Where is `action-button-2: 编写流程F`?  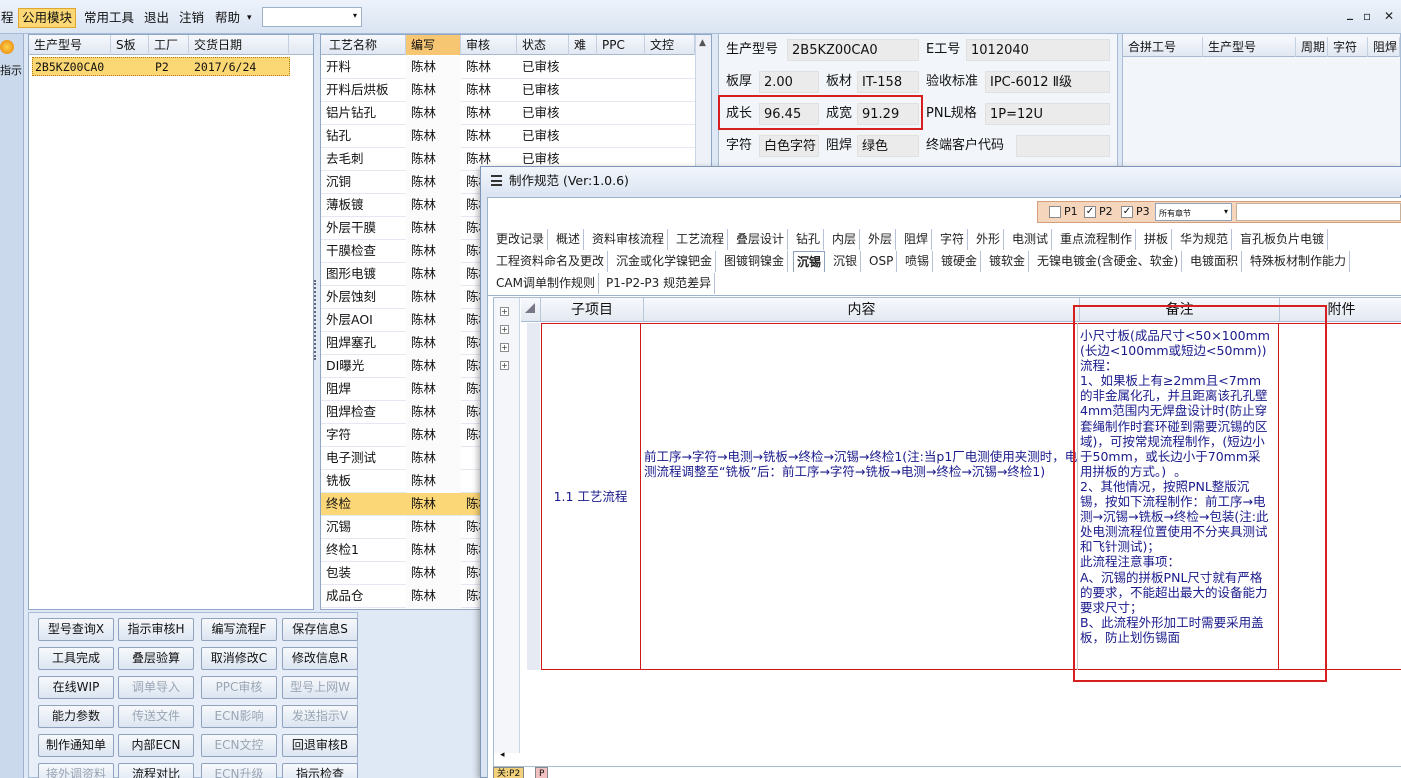
action-button-2: 编写流程F is located at coordinates (239, 629).